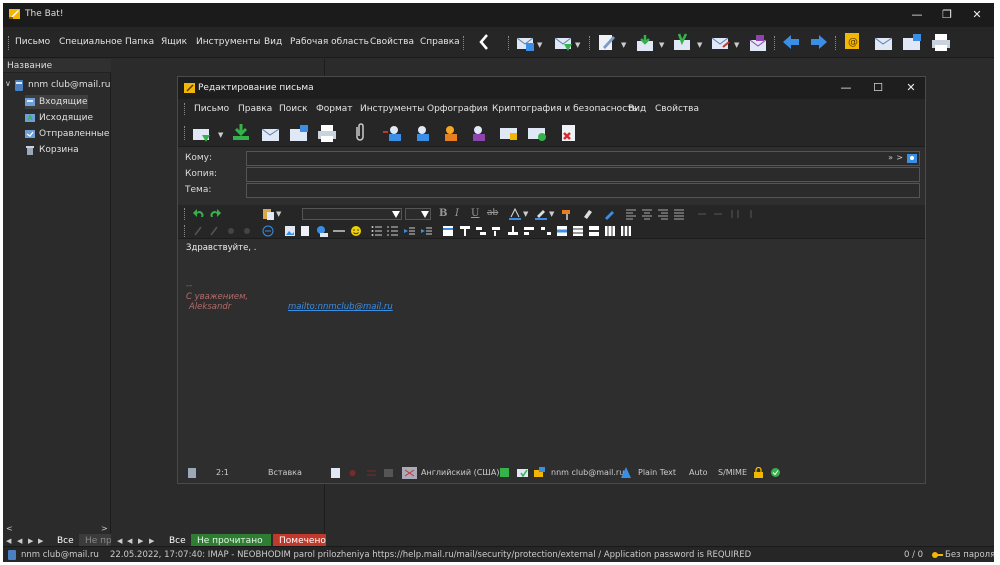  What do you see at coordinates (329, 42) in the screenshot?
I see `menu-workspace: Рабочая область` at bounding box center [329, 42].